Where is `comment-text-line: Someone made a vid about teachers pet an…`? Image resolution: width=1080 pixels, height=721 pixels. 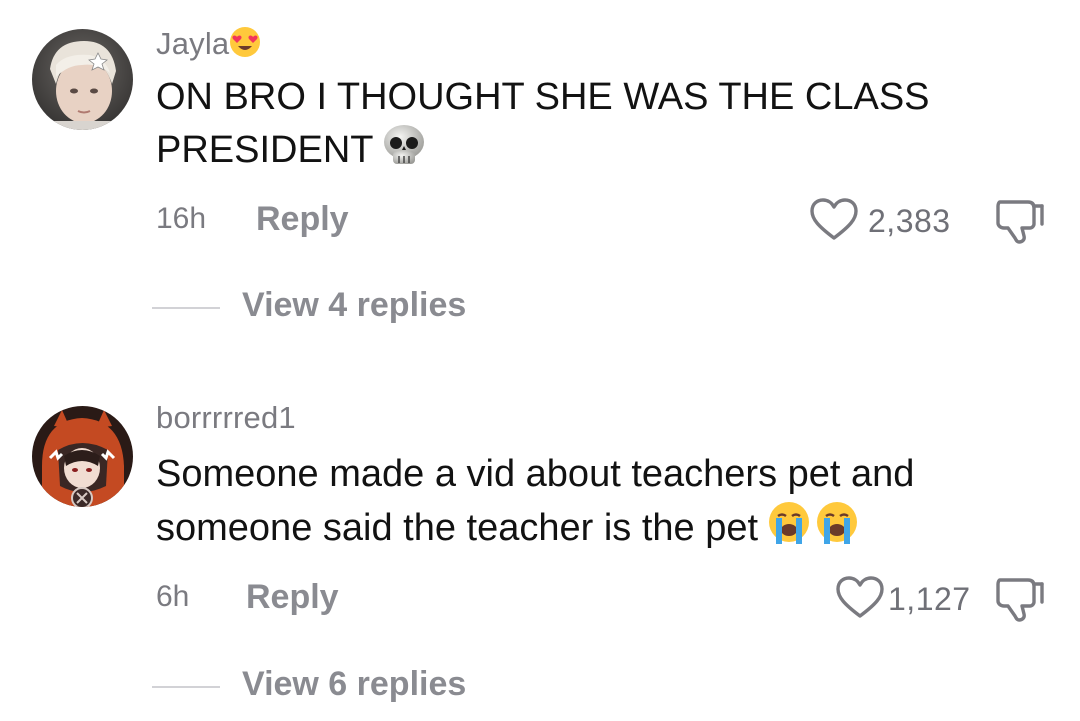
comment-text-line: Someone made a vid about teachers pet an… is located at coordinates (535, 474).